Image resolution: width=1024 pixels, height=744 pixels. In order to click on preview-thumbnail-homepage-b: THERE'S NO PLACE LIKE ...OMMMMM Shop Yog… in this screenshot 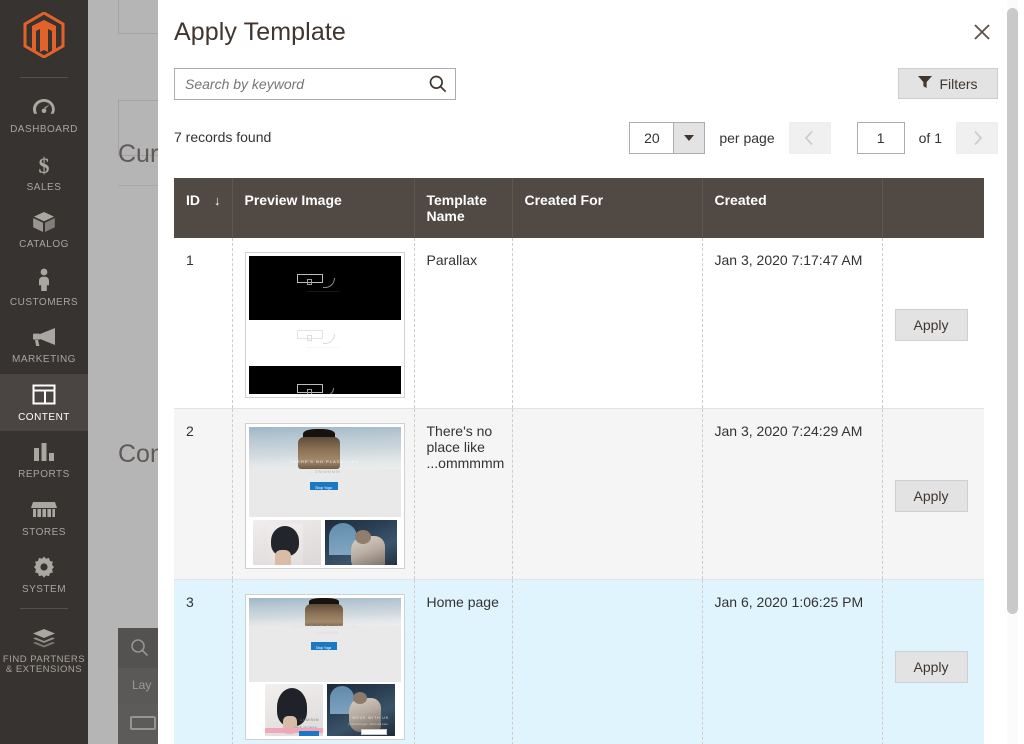, I will do `click(324, 667)`.